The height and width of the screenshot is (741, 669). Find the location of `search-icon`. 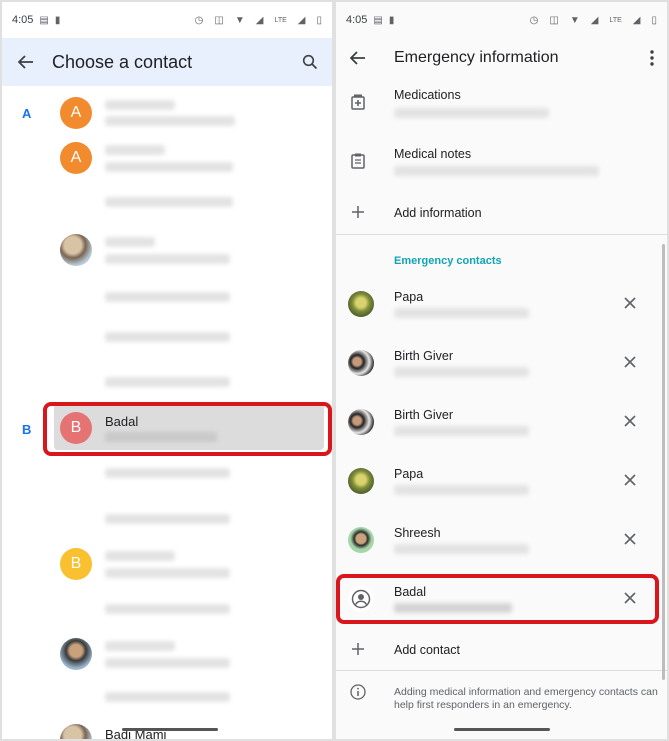

search-icon is located at coordinates (310, 62).